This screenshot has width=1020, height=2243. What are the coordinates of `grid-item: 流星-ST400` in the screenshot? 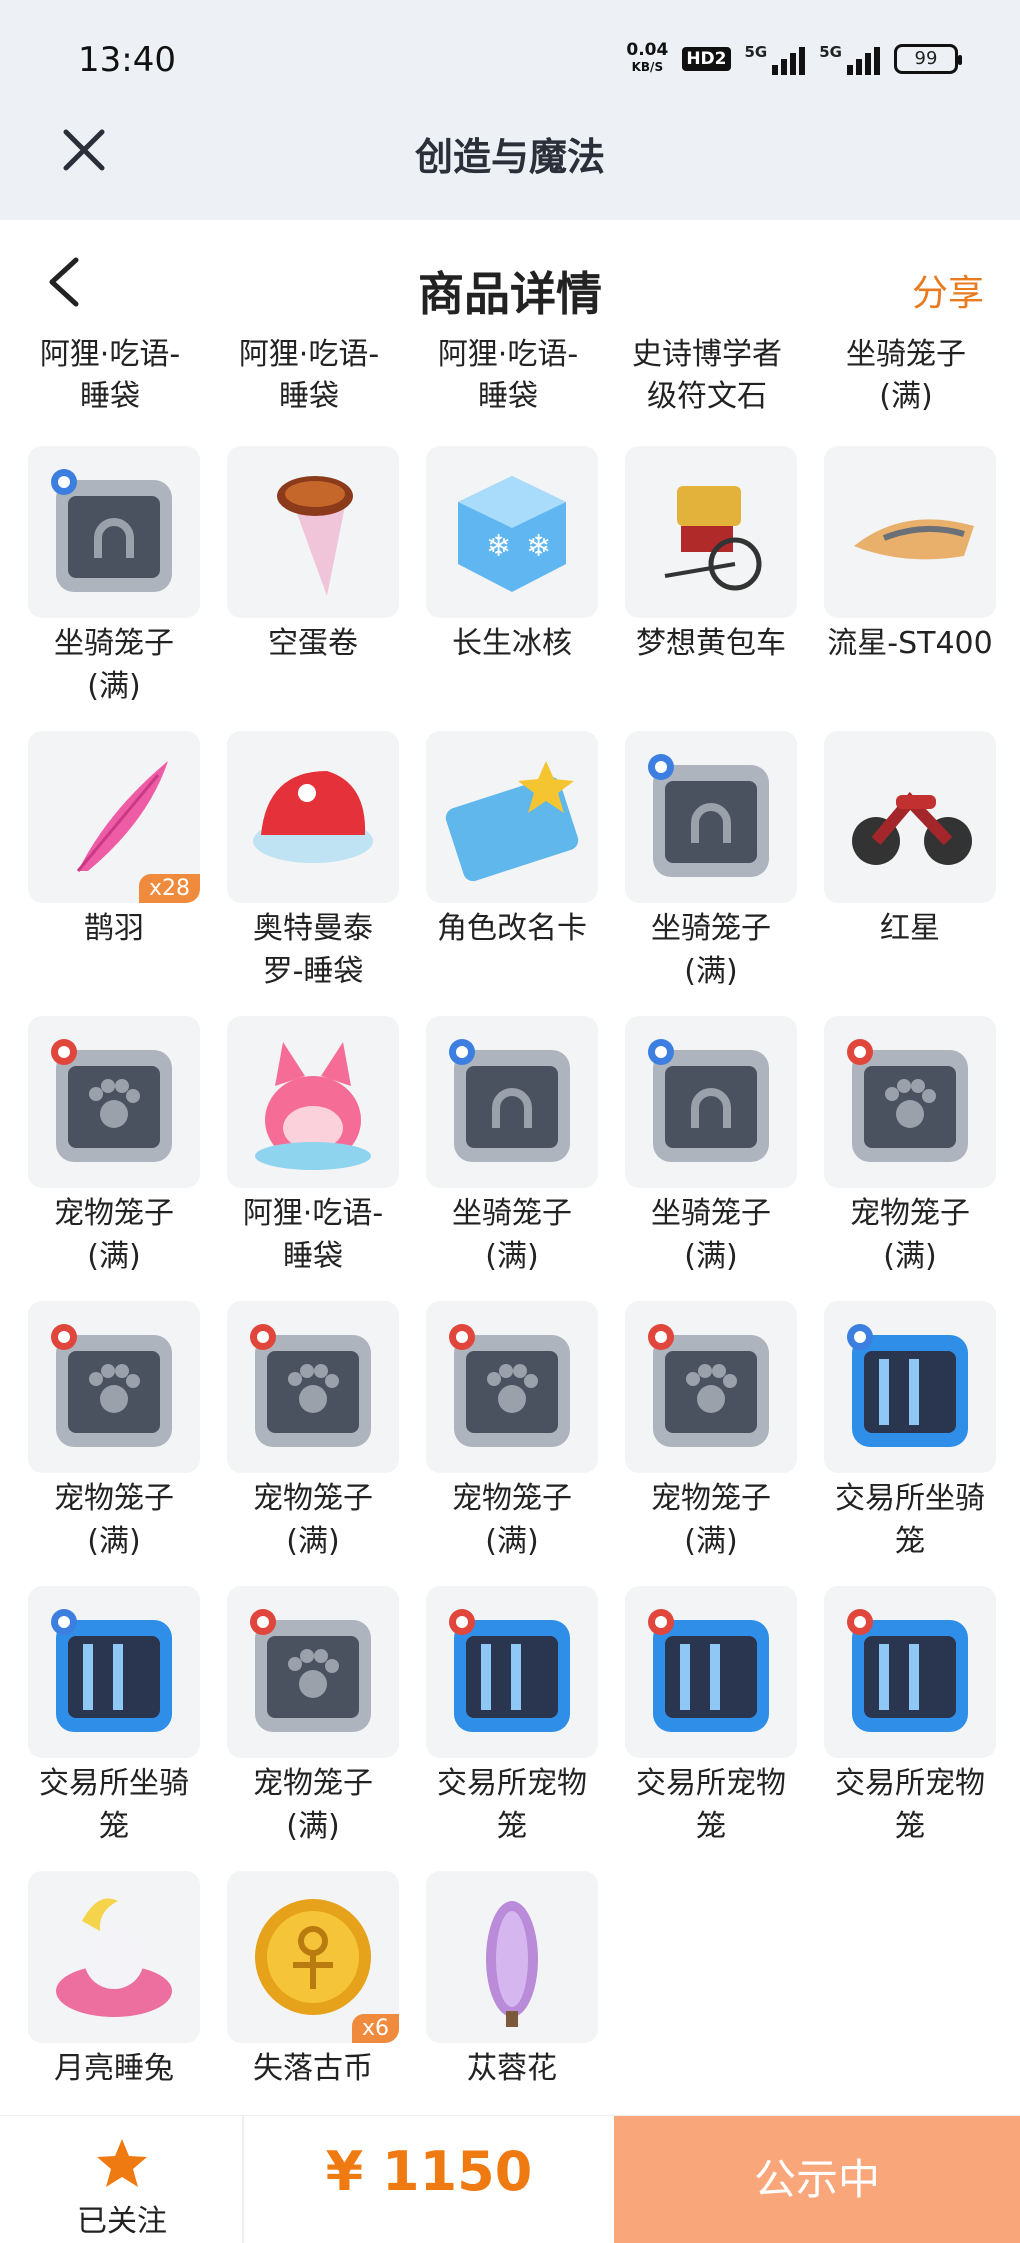 It's located at (911, 581).